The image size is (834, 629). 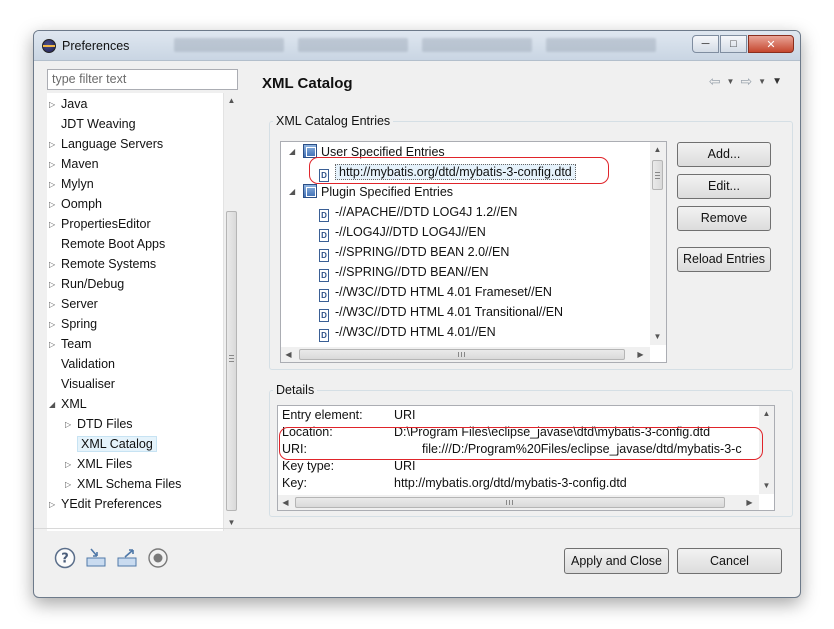 What do you see at coordinates (441, 312) in the screenshot?
I see `tree-entry: D -//W3C//DTD HTML 4.01 Transitional//EN` at bounding box center [441, 312].